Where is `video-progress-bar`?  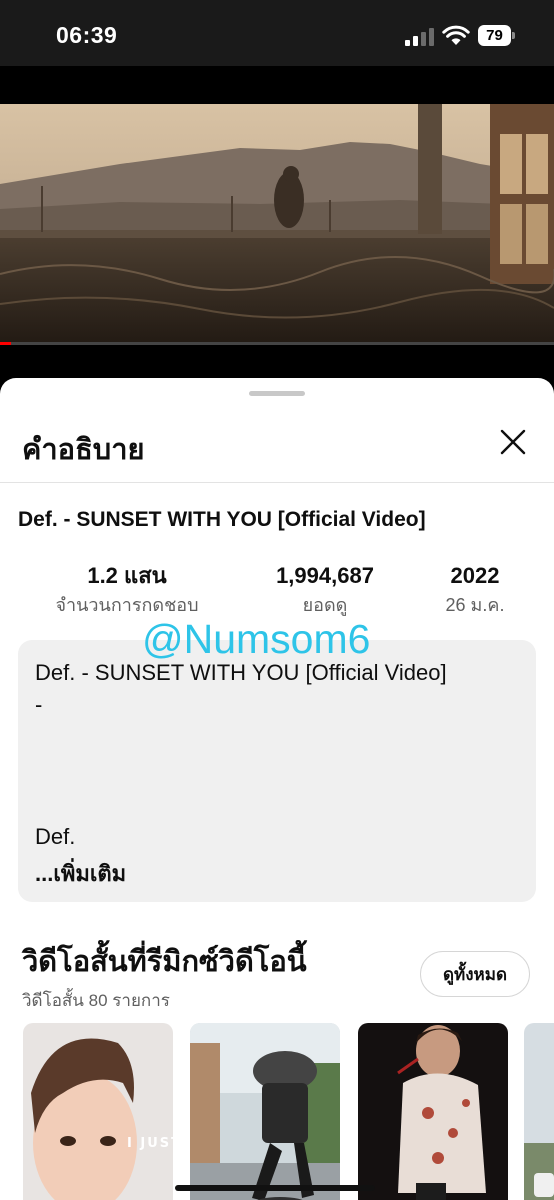
video-progress-bar is located at coordinates (277, 343).